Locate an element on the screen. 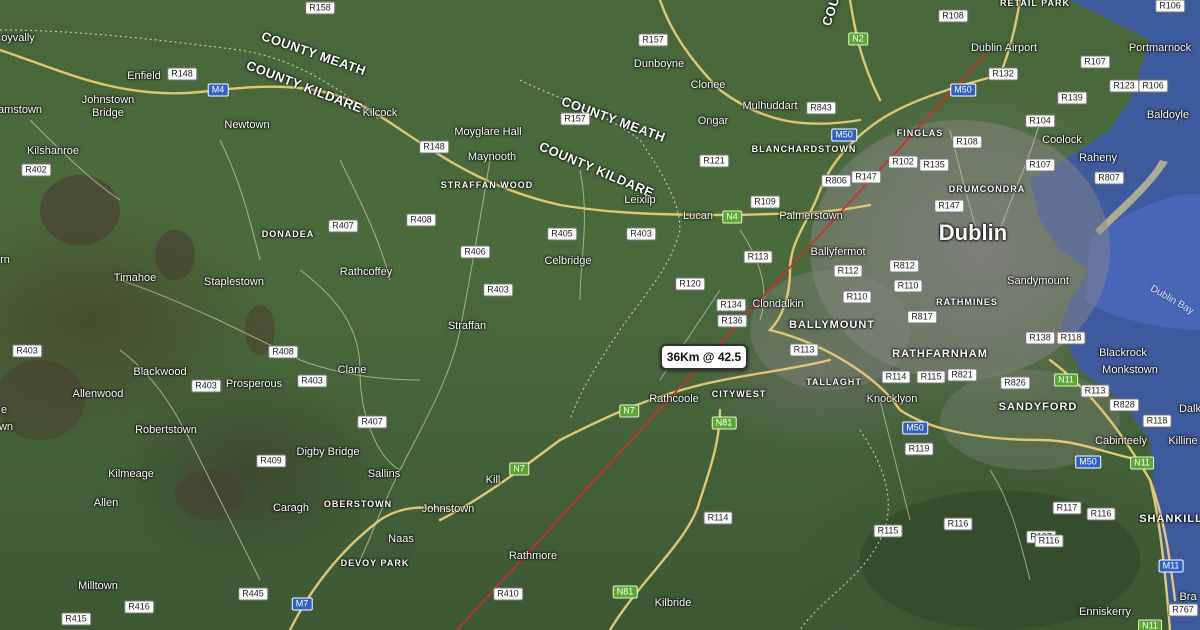  road-shield: R445 is located at coordinates (253, 594).